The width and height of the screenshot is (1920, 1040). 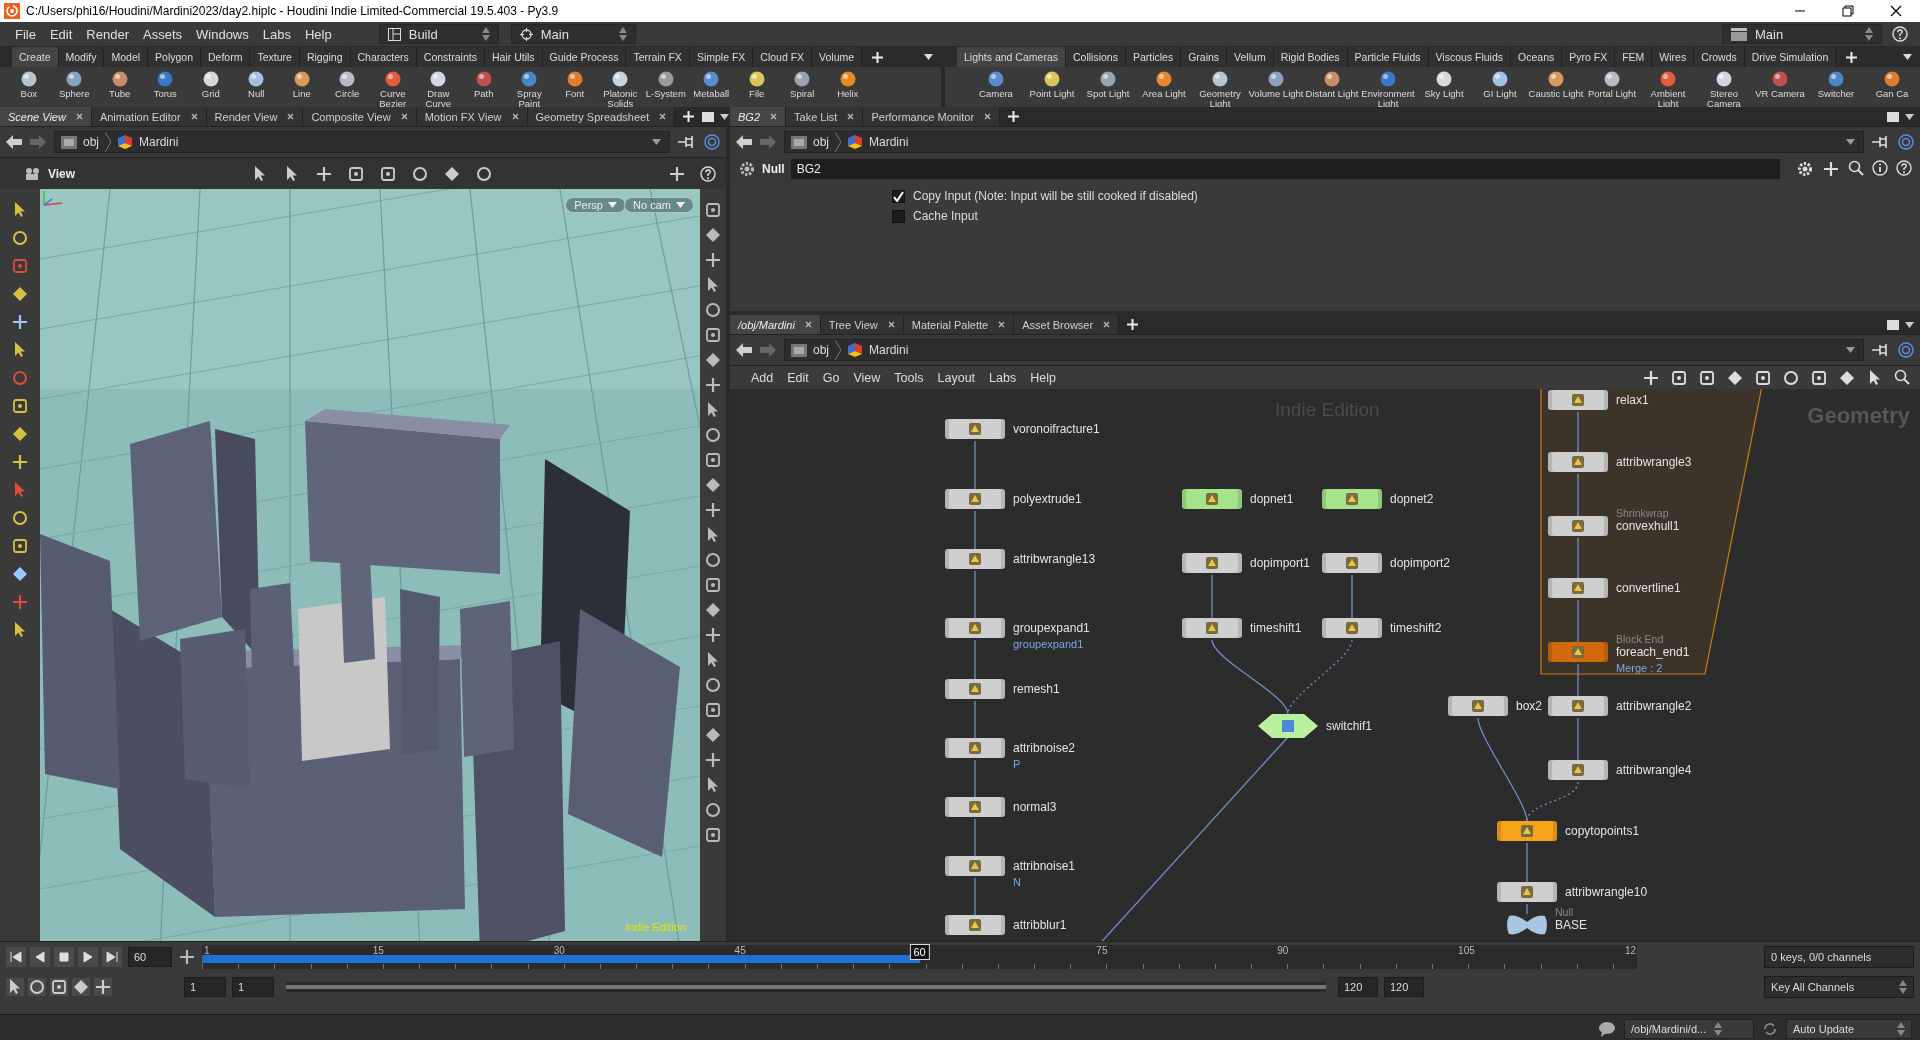 What do you see at coordinates (1500, 84) in the screenshot?
I see `shelf-tool: GI Light` at bounding box center [1500, 84].